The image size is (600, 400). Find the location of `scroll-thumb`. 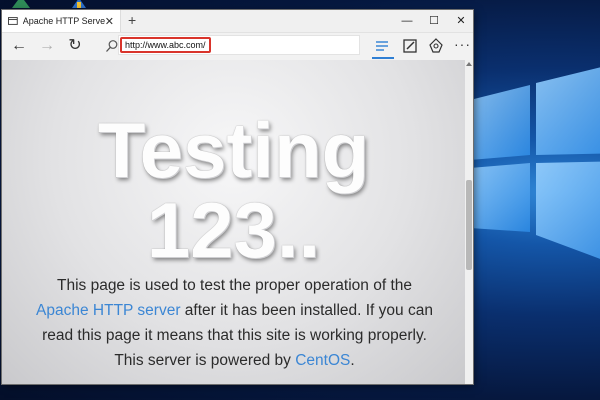

scroll-thumb is located at coordinates (469, 225).